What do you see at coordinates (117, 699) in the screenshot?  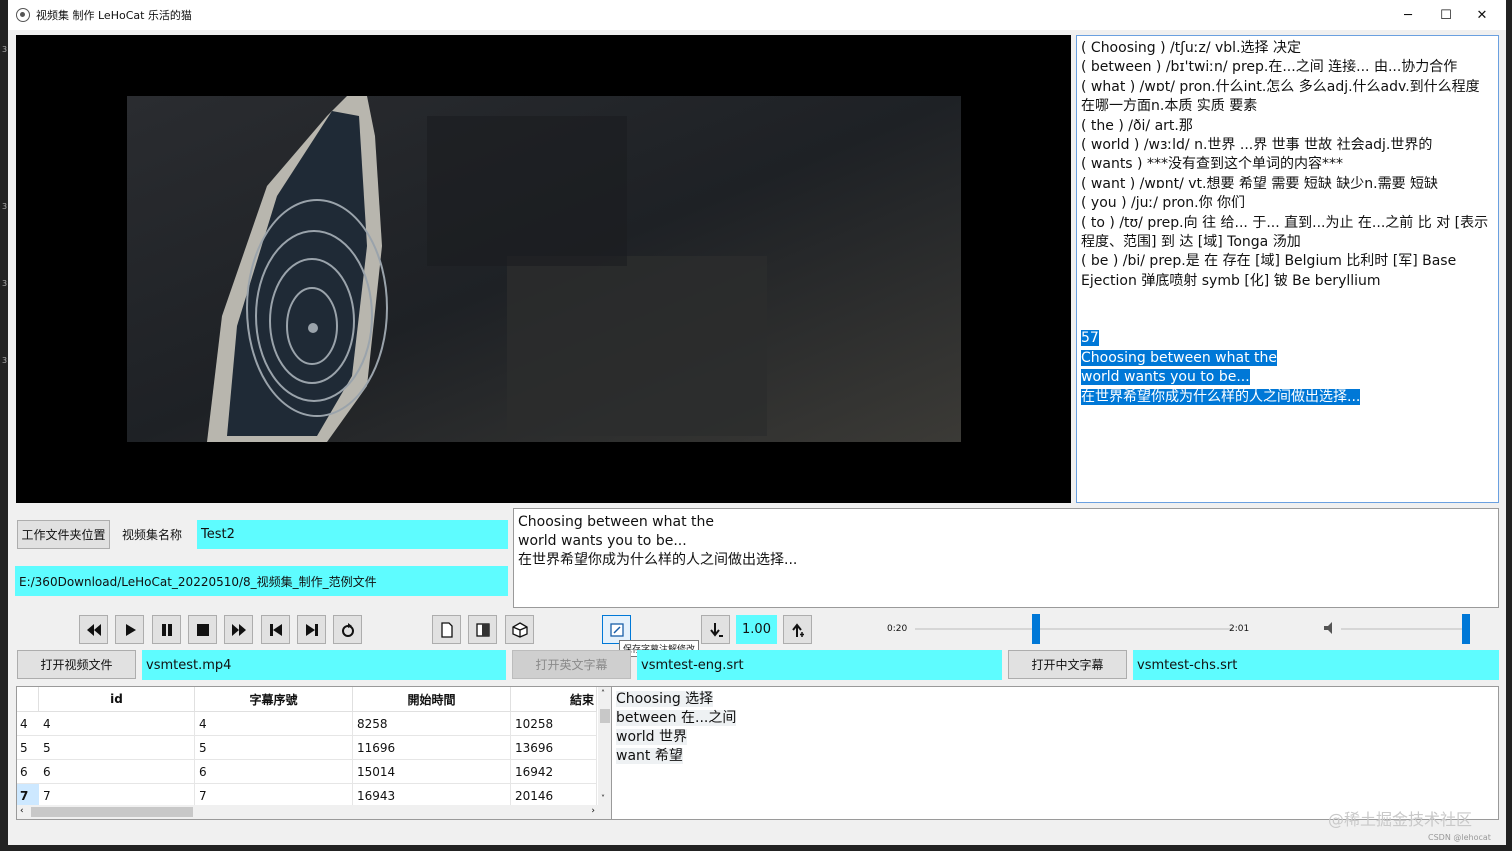 I see `column-header-id: id` at bounding box center [117, 699].